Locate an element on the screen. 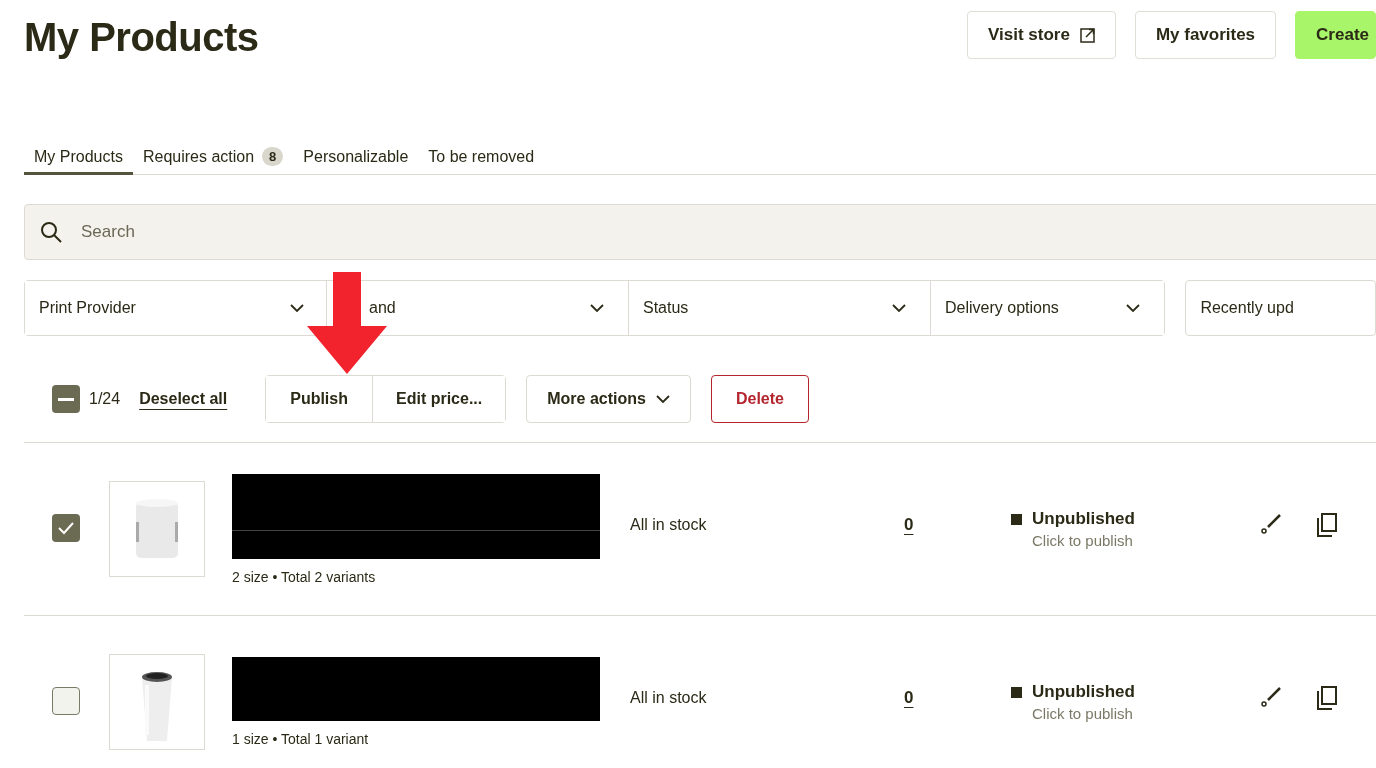 This screenshot has height=768, width=1376. favorites-button: My favorites is located at coordinates (1205, 35).